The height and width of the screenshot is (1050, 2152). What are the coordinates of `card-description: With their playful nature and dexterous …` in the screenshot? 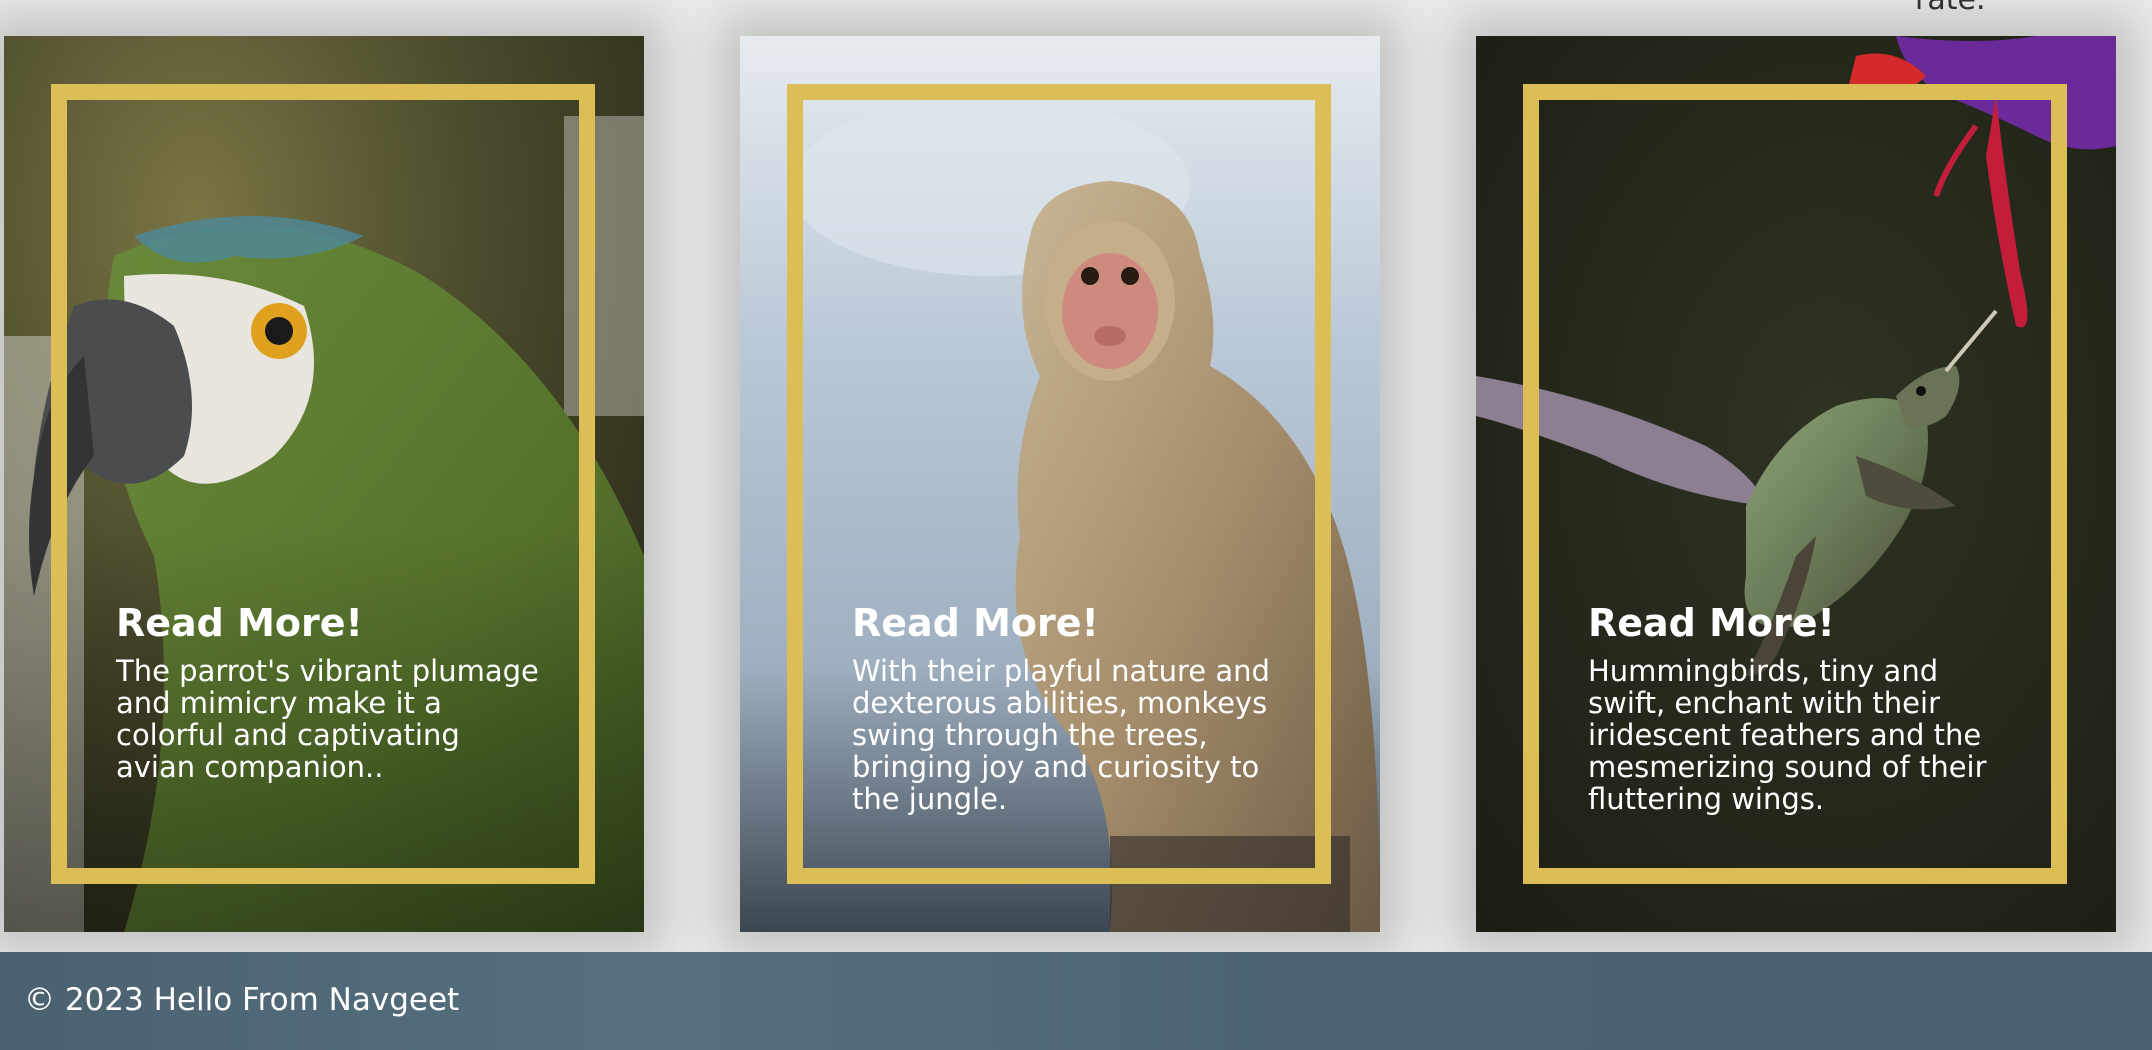 It's located at (1061, 734).